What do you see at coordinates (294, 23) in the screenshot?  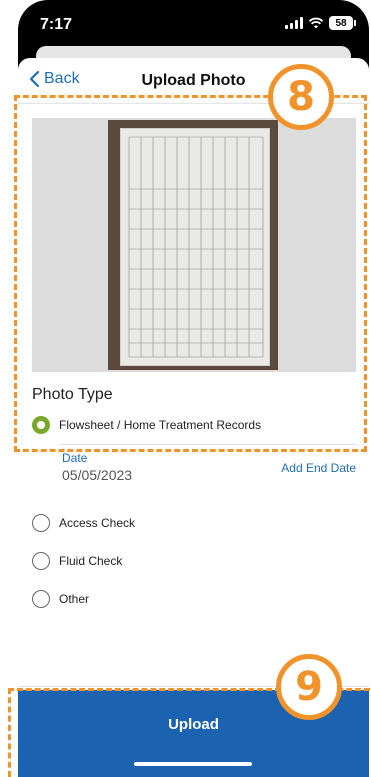 I see `signal-icon` at bounding box center [294, 23].